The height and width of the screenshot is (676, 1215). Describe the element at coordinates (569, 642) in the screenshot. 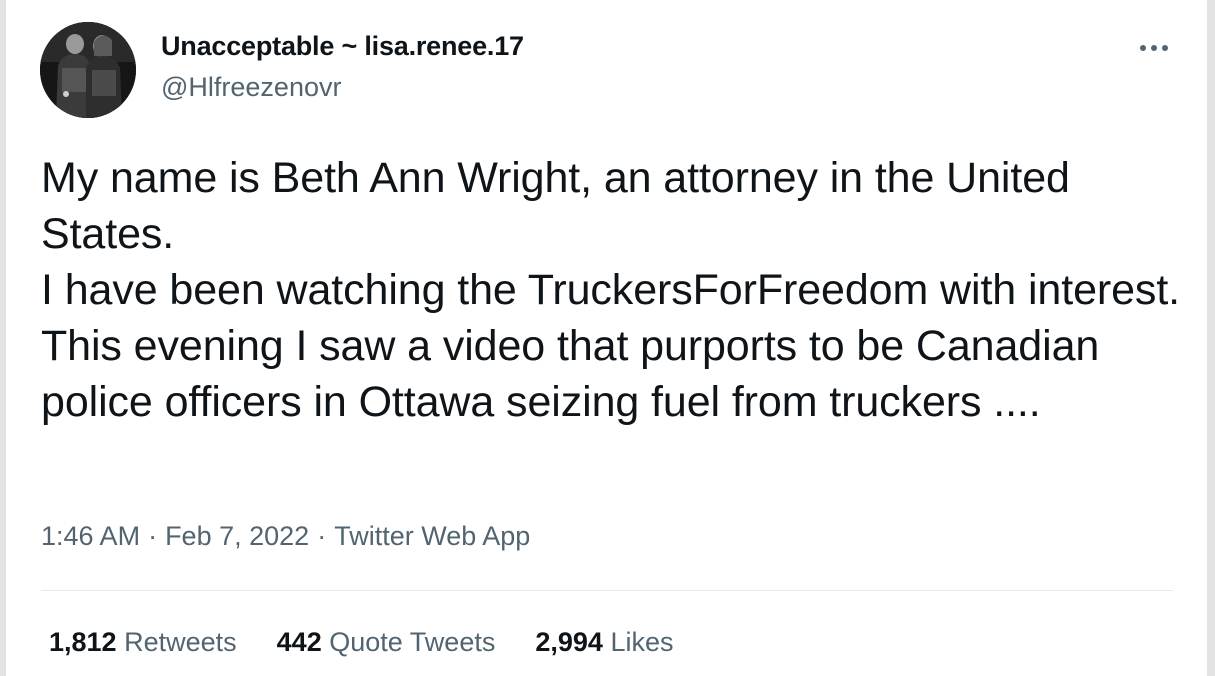

I see `likes-count: 2,994` at that location.